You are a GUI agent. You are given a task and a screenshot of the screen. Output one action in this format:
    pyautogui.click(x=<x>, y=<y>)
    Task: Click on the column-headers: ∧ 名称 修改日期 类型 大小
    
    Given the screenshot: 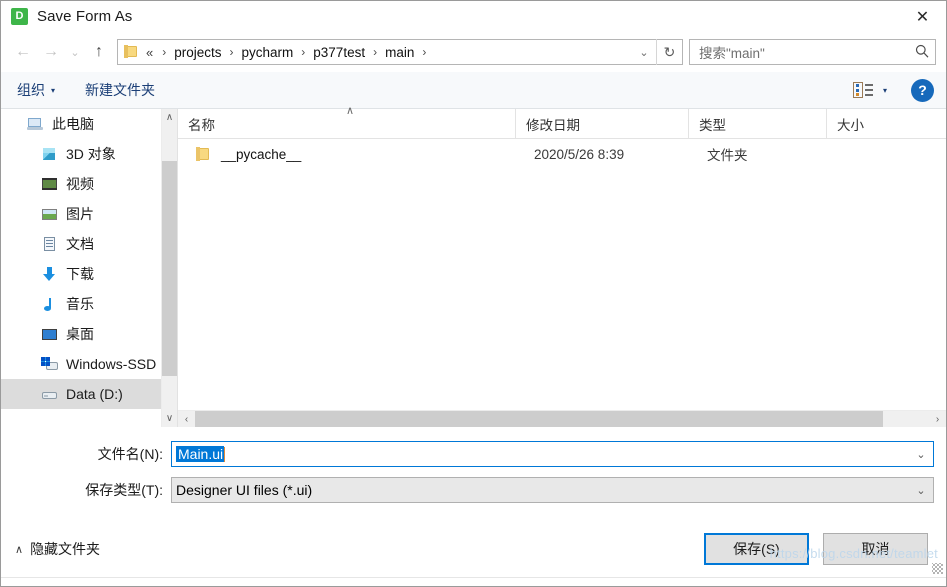 What is the action you would take?
    pyautogui.click(x=562, y=122)
    